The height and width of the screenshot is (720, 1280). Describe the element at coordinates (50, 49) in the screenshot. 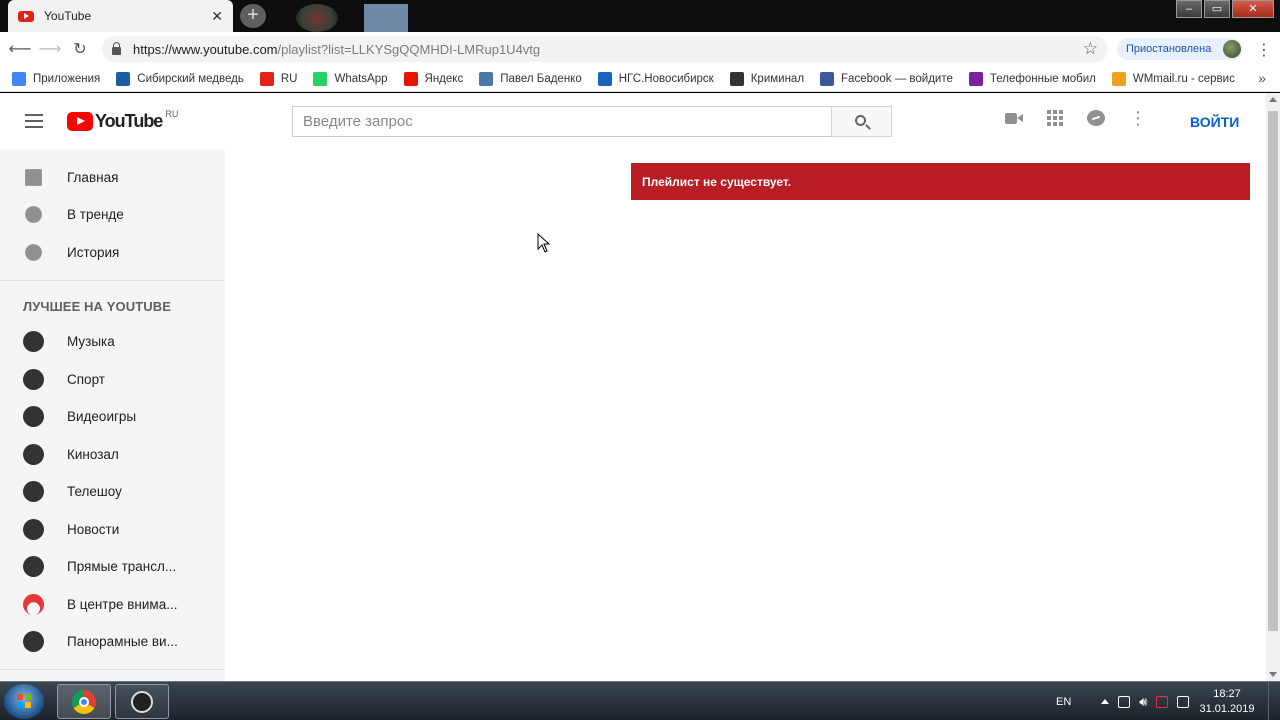

I see `forward-arrow-icon: ⟶` at that location.